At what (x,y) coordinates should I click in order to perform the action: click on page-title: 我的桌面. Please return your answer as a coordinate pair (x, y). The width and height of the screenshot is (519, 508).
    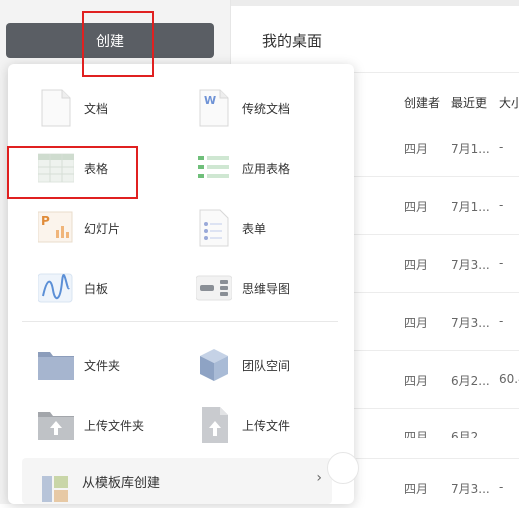
    Looking at the image, I should click on (292, 41).